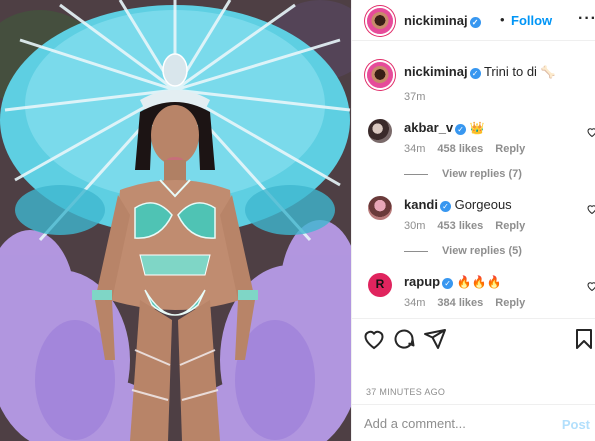  I want to click on comment-username: kandi, so click(421, 204).